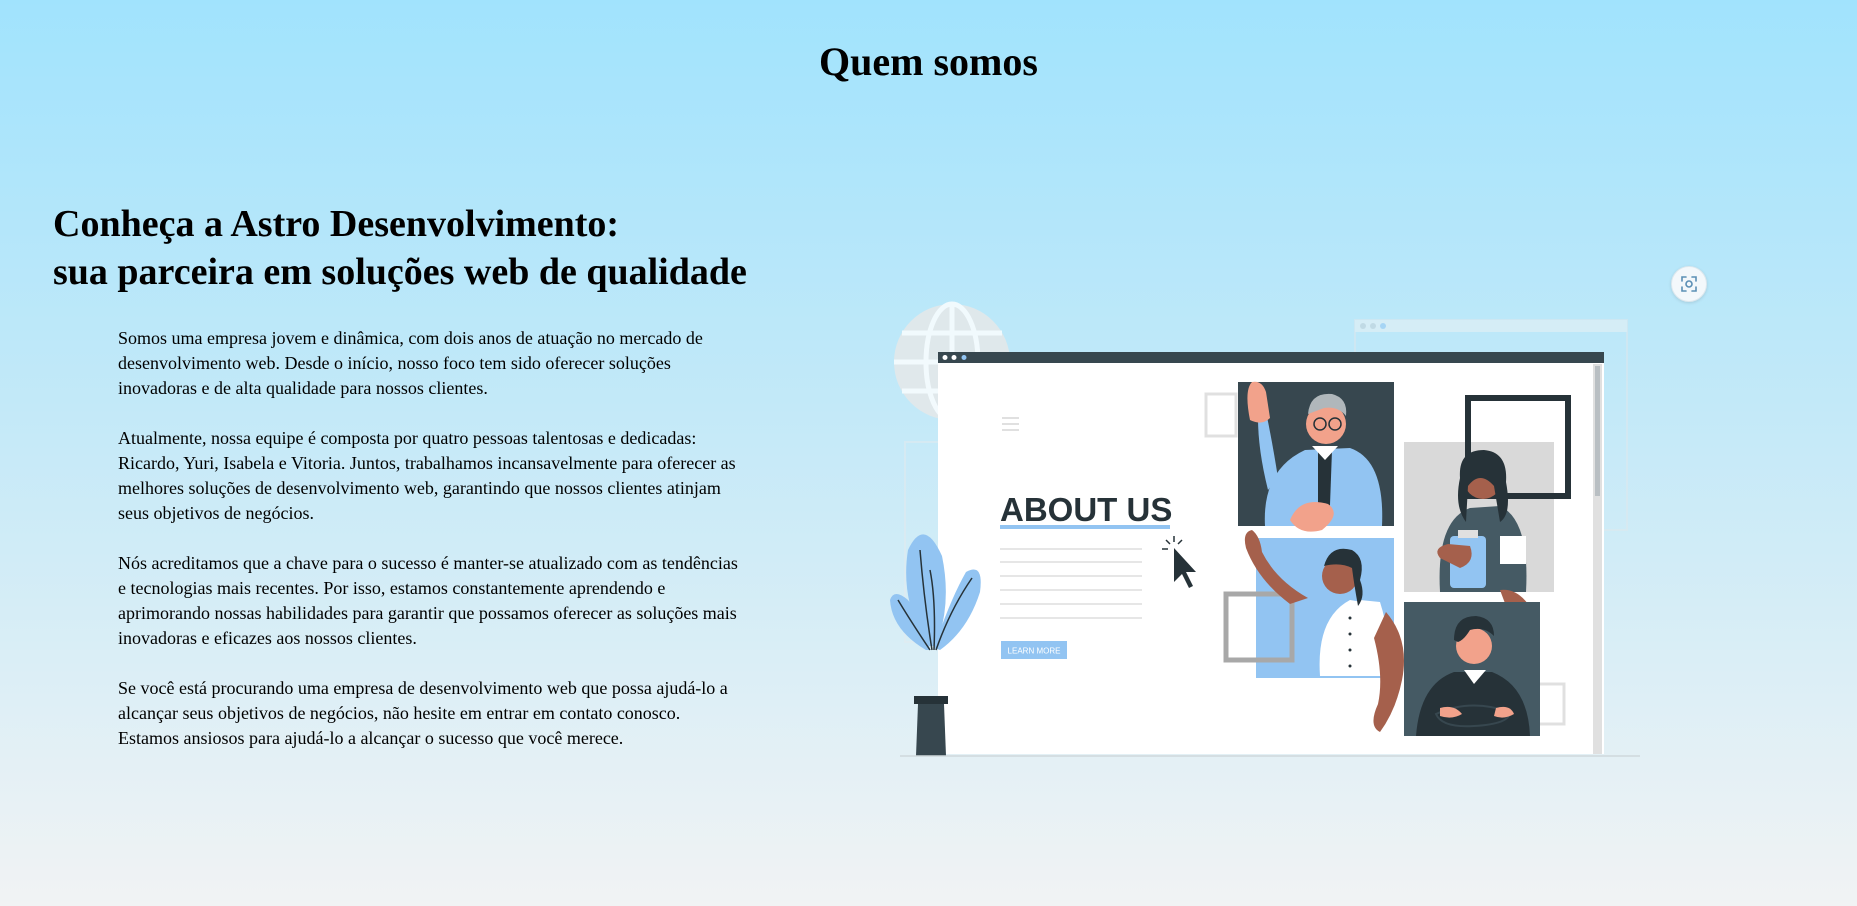 The height and width of the screenshot is (906, 1857). Describe the element at coordinates (928, 61) in the screenshot. I see `page-title: Quem somos` at that location.